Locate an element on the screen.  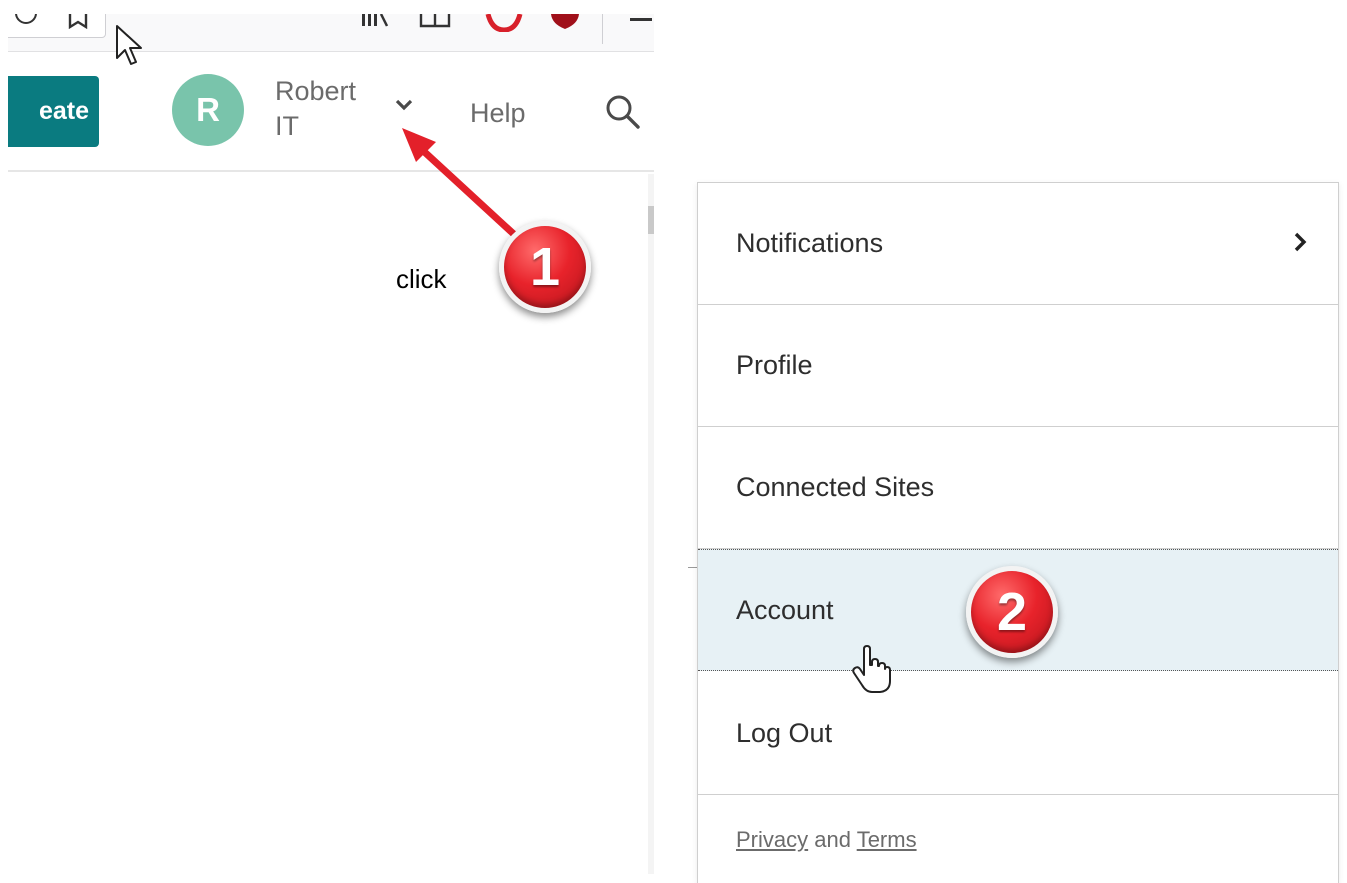
menu-item-label: Connected Sites is located at coordinates (835, 487).